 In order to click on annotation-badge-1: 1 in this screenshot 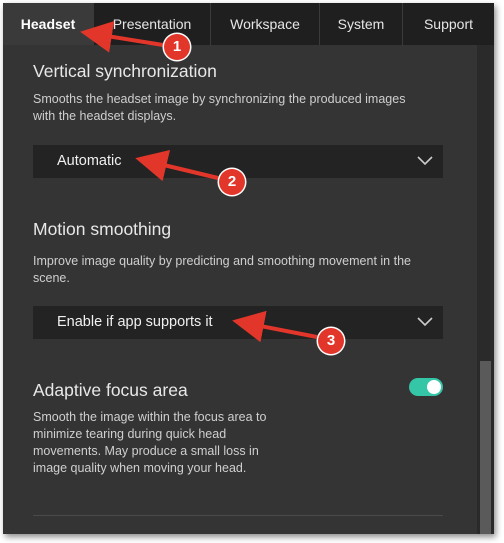, I will do `click(177, 47)`.